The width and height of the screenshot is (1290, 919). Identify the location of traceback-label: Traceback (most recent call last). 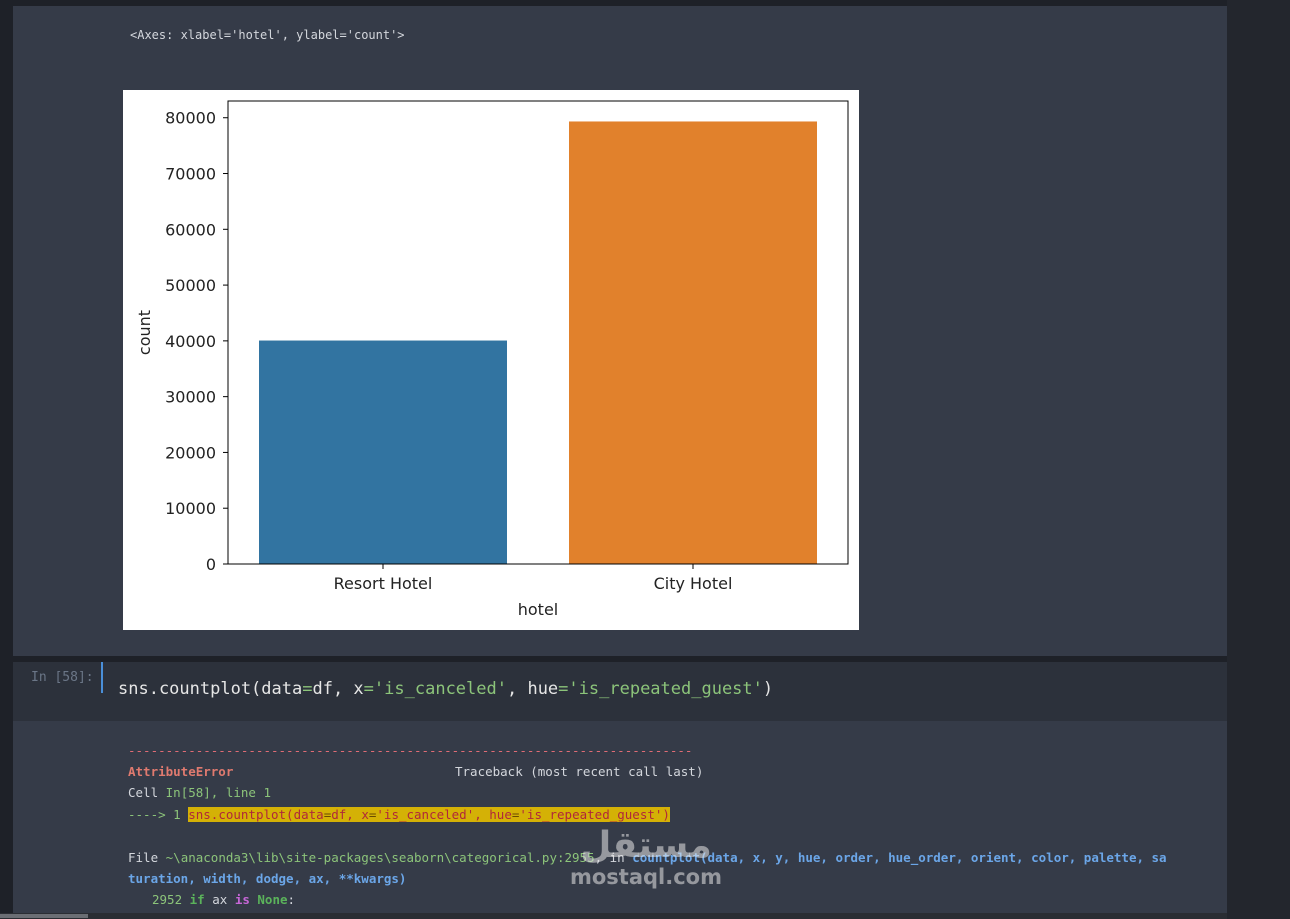
(579, 771).